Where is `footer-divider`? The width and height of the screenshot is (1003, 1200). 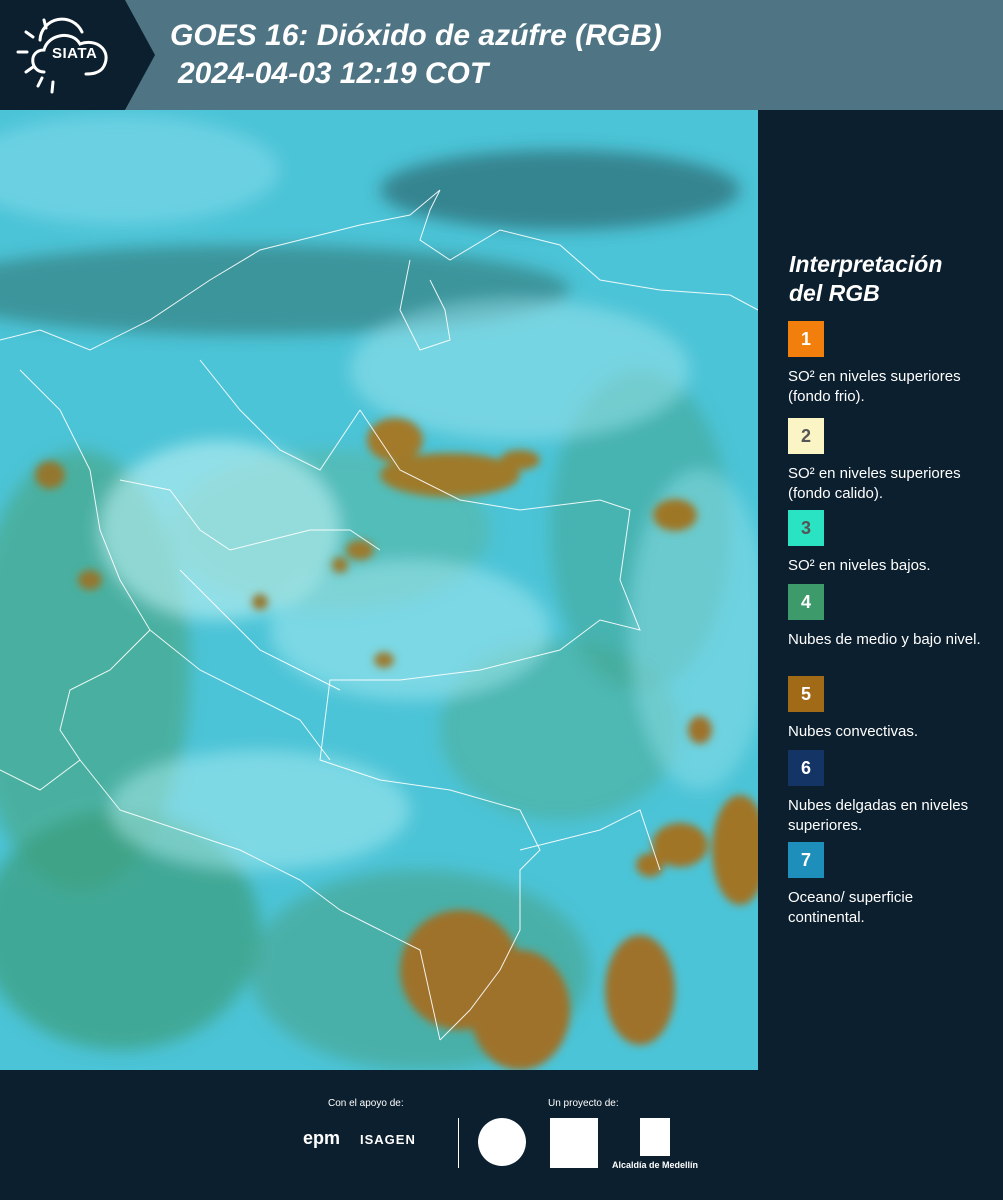 footer-divider is located at coordinates (458, 1143).